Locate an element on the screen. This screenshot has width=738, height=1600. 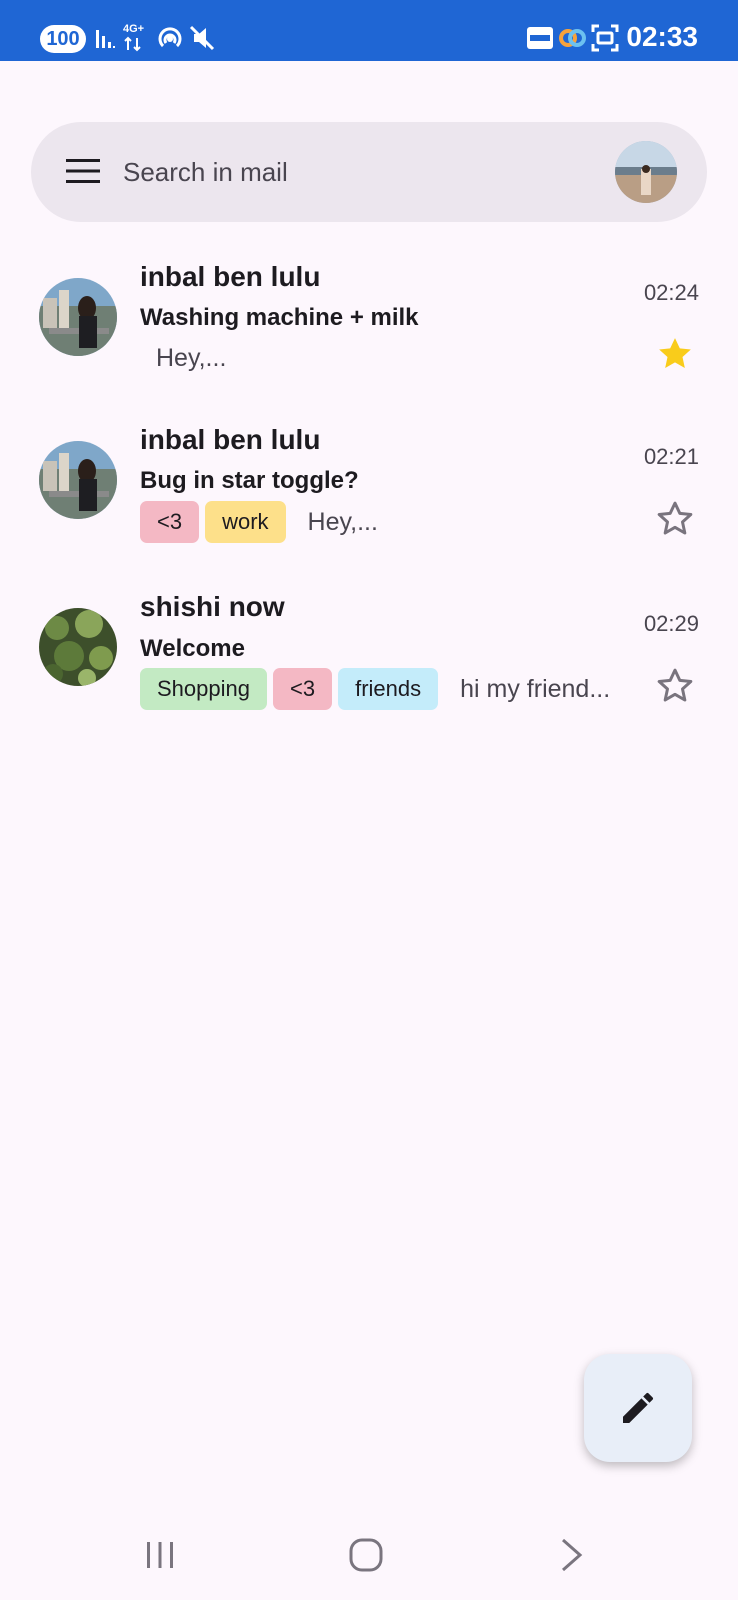
data-arrows-icon is located at coordinates (132, 44).